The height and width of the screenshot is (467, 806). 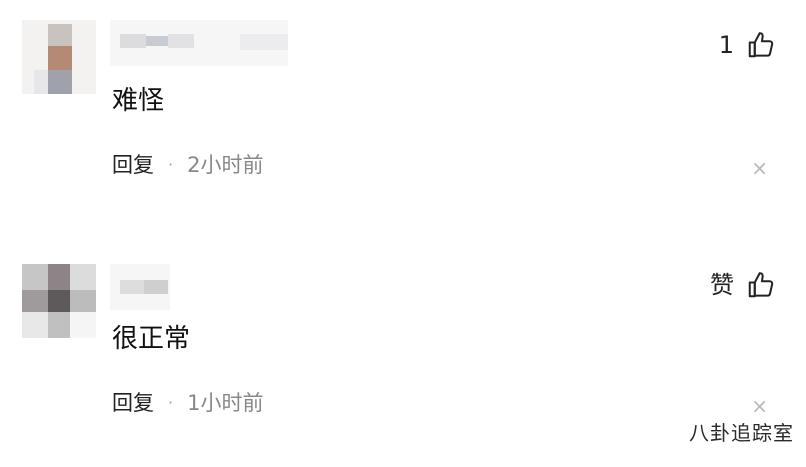 I want to click on comment-meta: 回复 · 1小时前, so click(x=187, y=403).